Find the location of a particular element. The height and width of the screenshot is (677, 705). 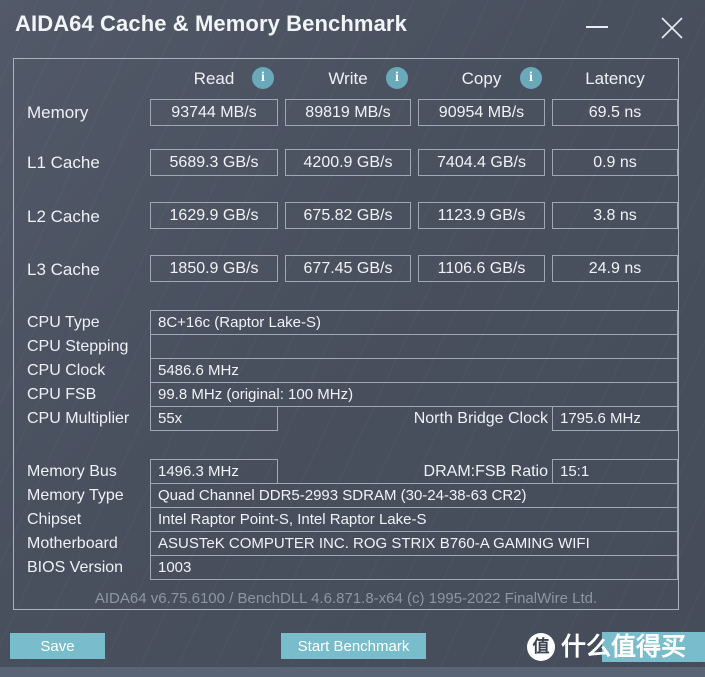

label-cpu-multiplier: CPU Multiplier is located at coordinates (78, 418).